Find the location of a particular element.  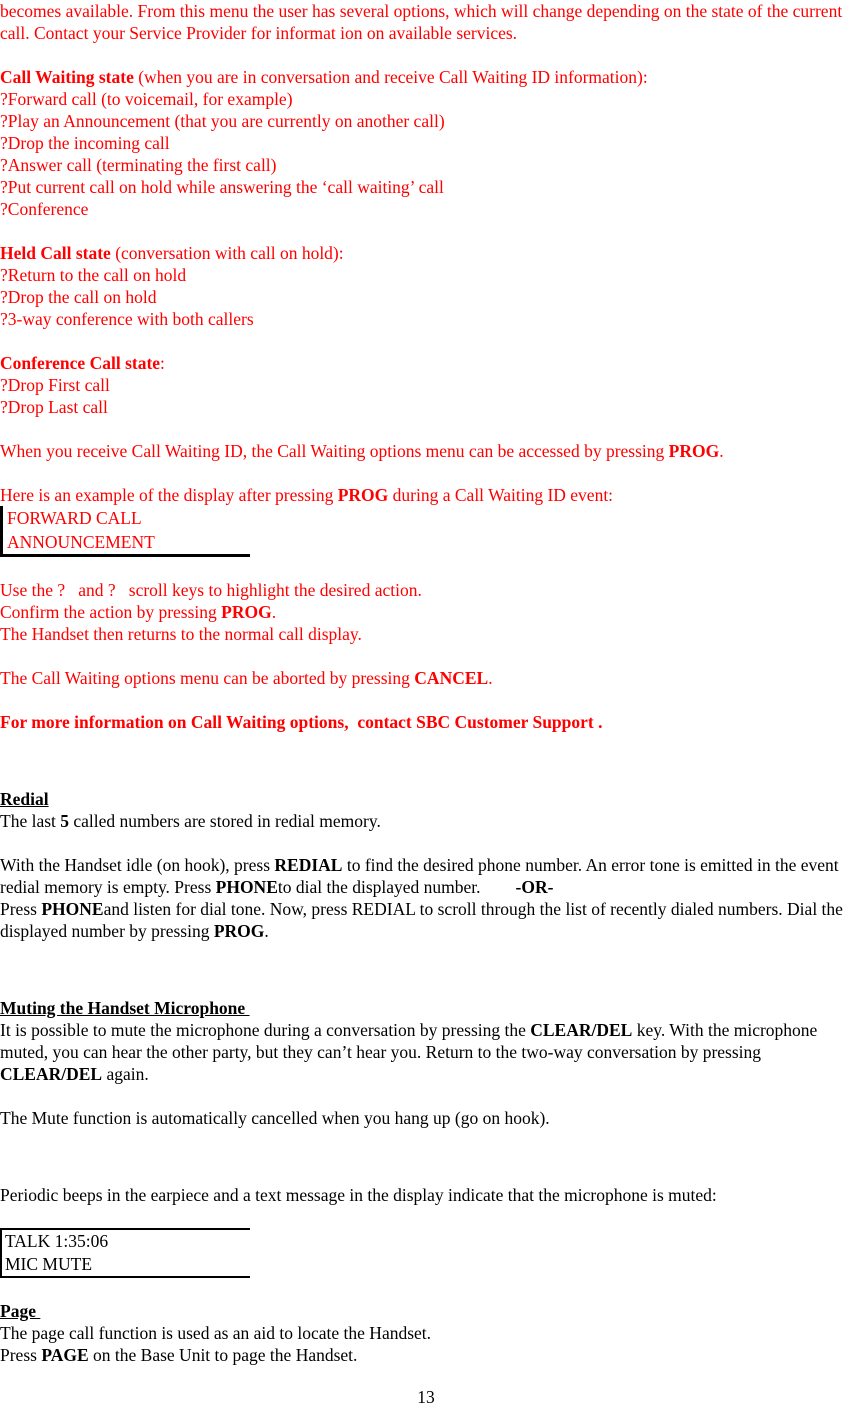

muting-heading: Muting the Handset Microphone is located at coordinates (125, 1008).